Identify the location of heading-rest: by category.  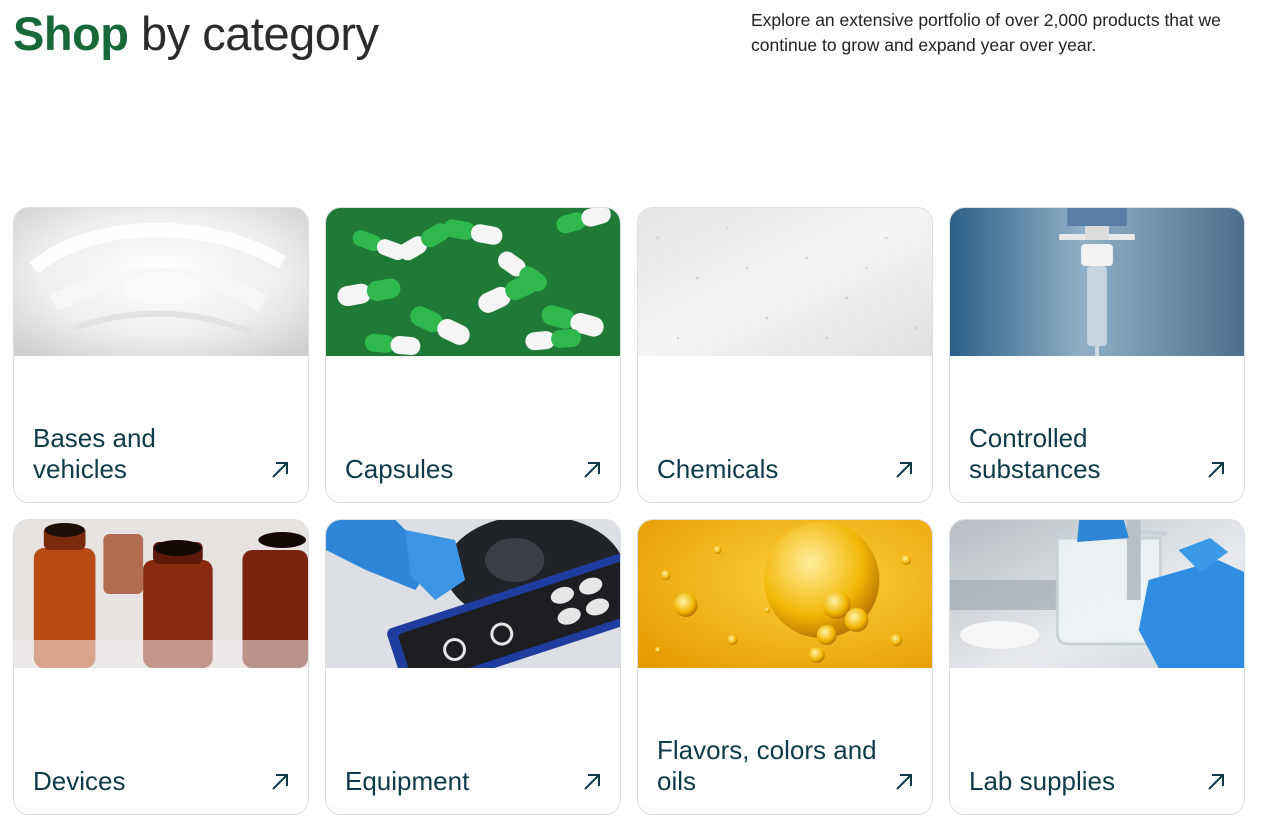
(260, 33).